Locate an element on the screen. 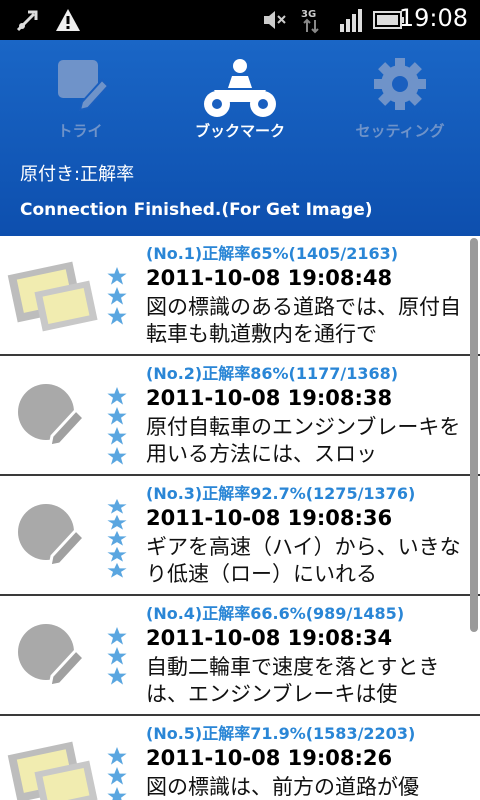 The height and width of the screenshot is (800, 480). tab-bookmark: ブックマーク is located at coordinates (240, 95).